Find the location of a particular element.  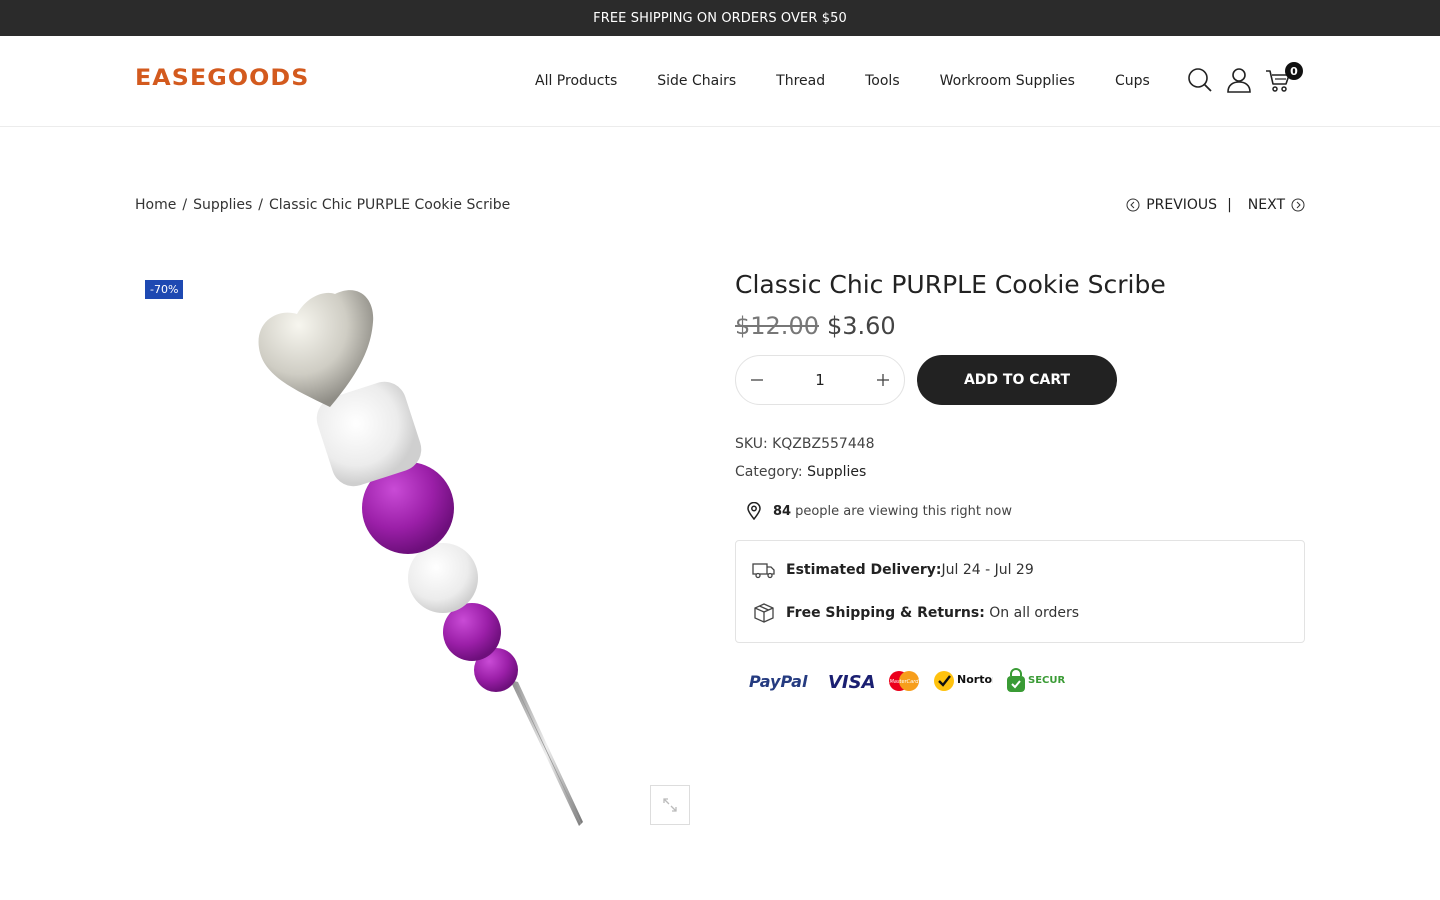

delivery-value: Jul 24 - Jul 29 is located at coordinates (987, 570).